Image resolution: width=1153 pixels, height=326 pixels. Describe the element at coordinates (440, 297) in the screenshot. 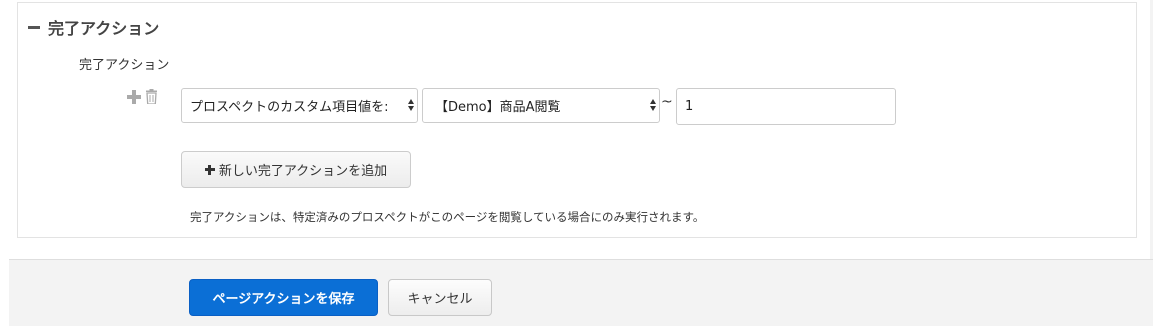

I see `cancel-button: キャンセル` at that location.